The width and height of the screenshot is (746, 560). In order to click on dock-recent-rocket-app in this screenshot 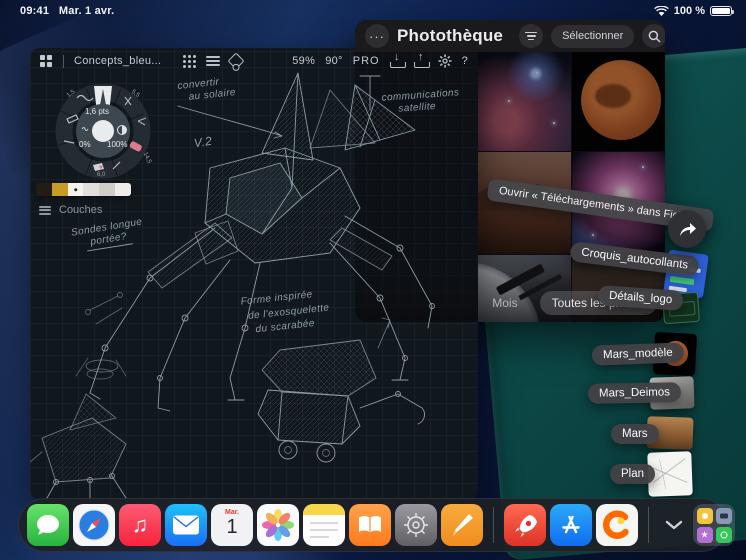, I will do `click(525, 525)`.